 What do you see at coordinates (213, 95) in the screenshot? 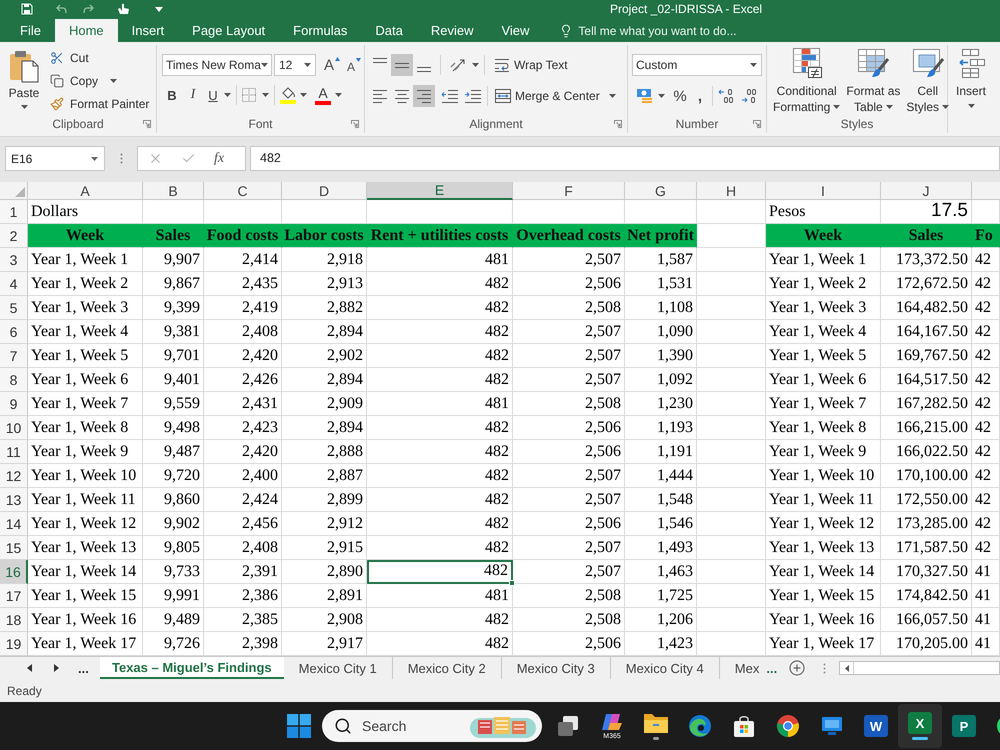
I see `underline-button: U` at bounding box center [213, 95].